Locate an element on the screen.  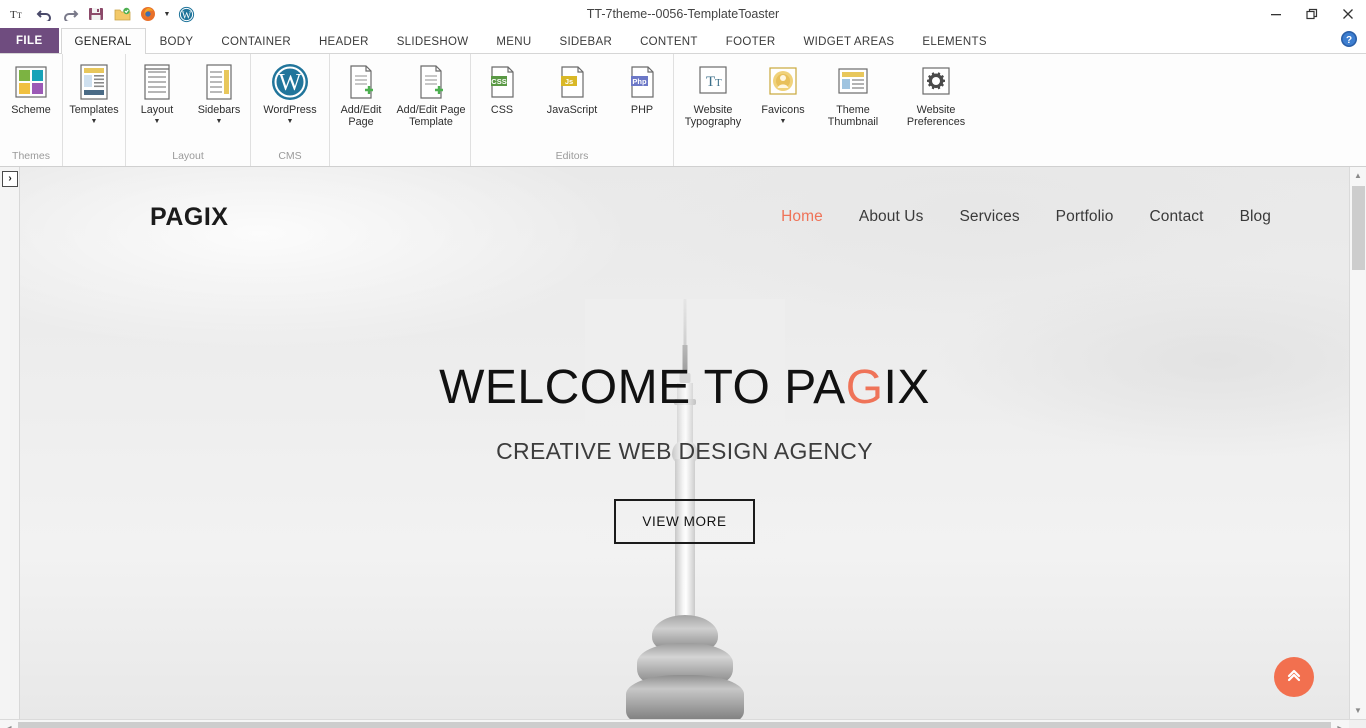
tab-elements: ELEMENTS is located at coordinates (954, 41).